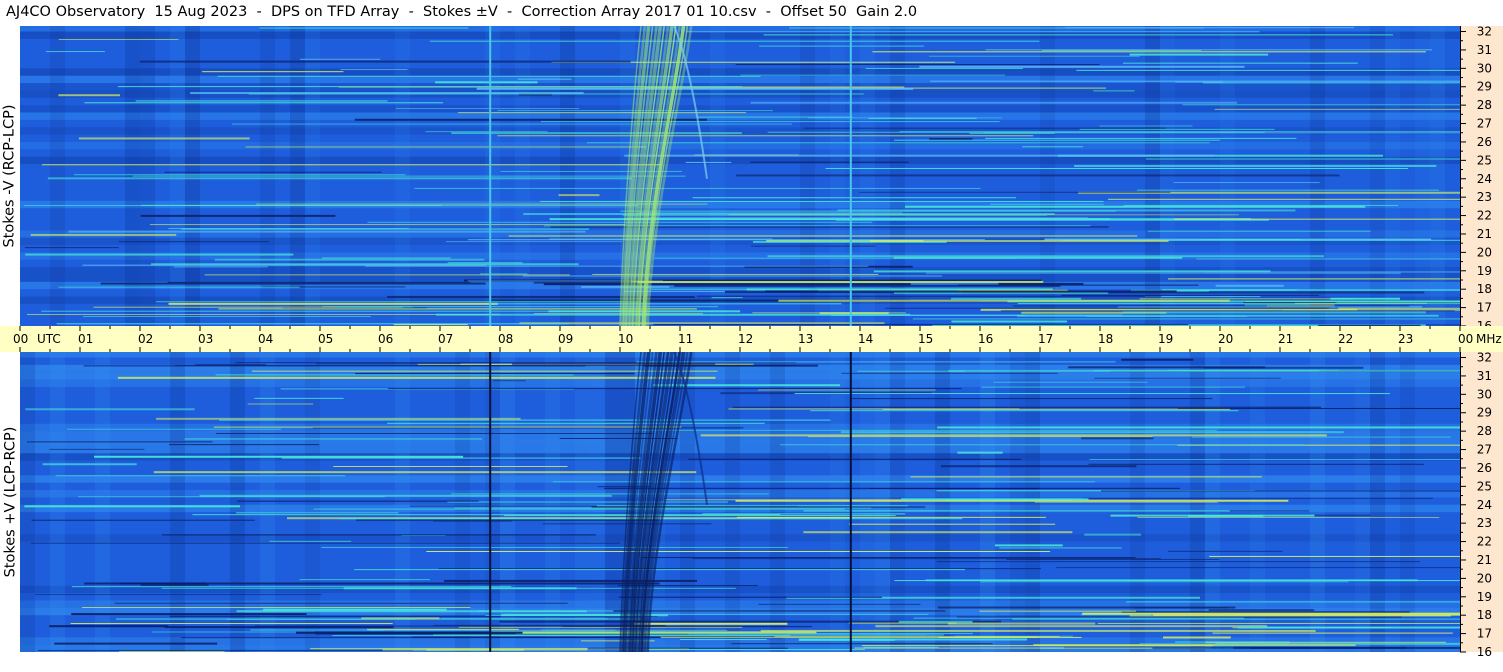 Image resolution: width=1503 pixels, height=672 pixels. Describe the element at coordinates (49, 339) in the screenshot. I see `utc-unit-label: UTC` at that location.